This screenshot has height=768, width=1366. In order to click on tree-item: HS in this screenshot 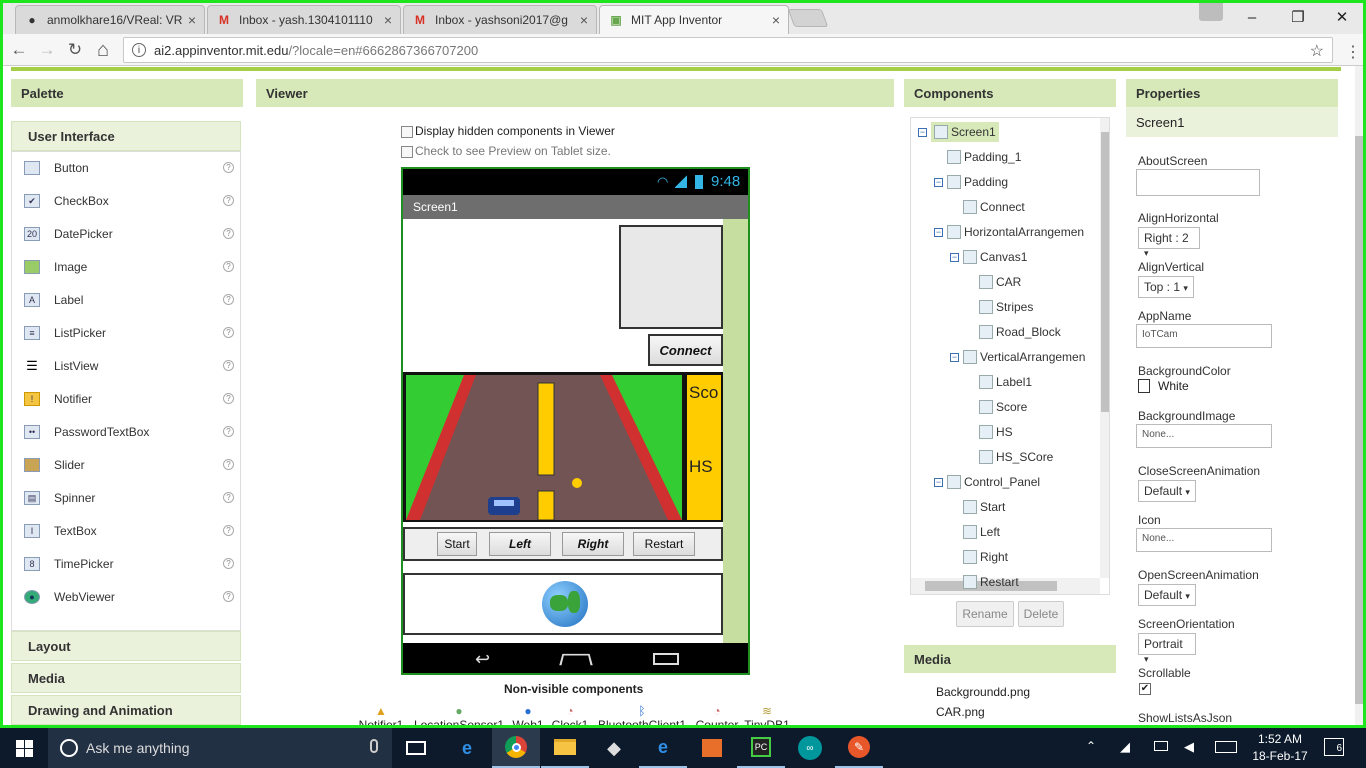, I will do `click(996, 432)`.